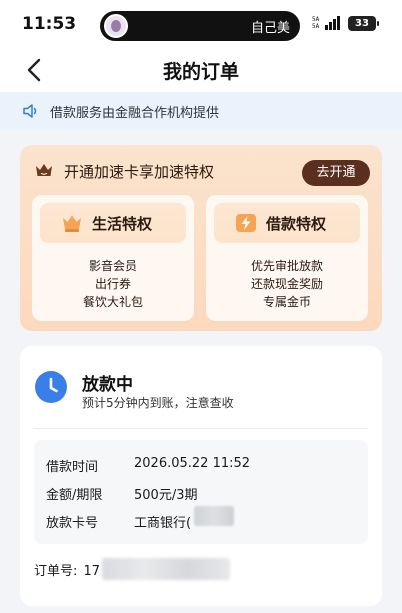  Describe the element at coordinates (286, 266) in the screenshot. I see `perk-item: 优先审批放款` at that location.